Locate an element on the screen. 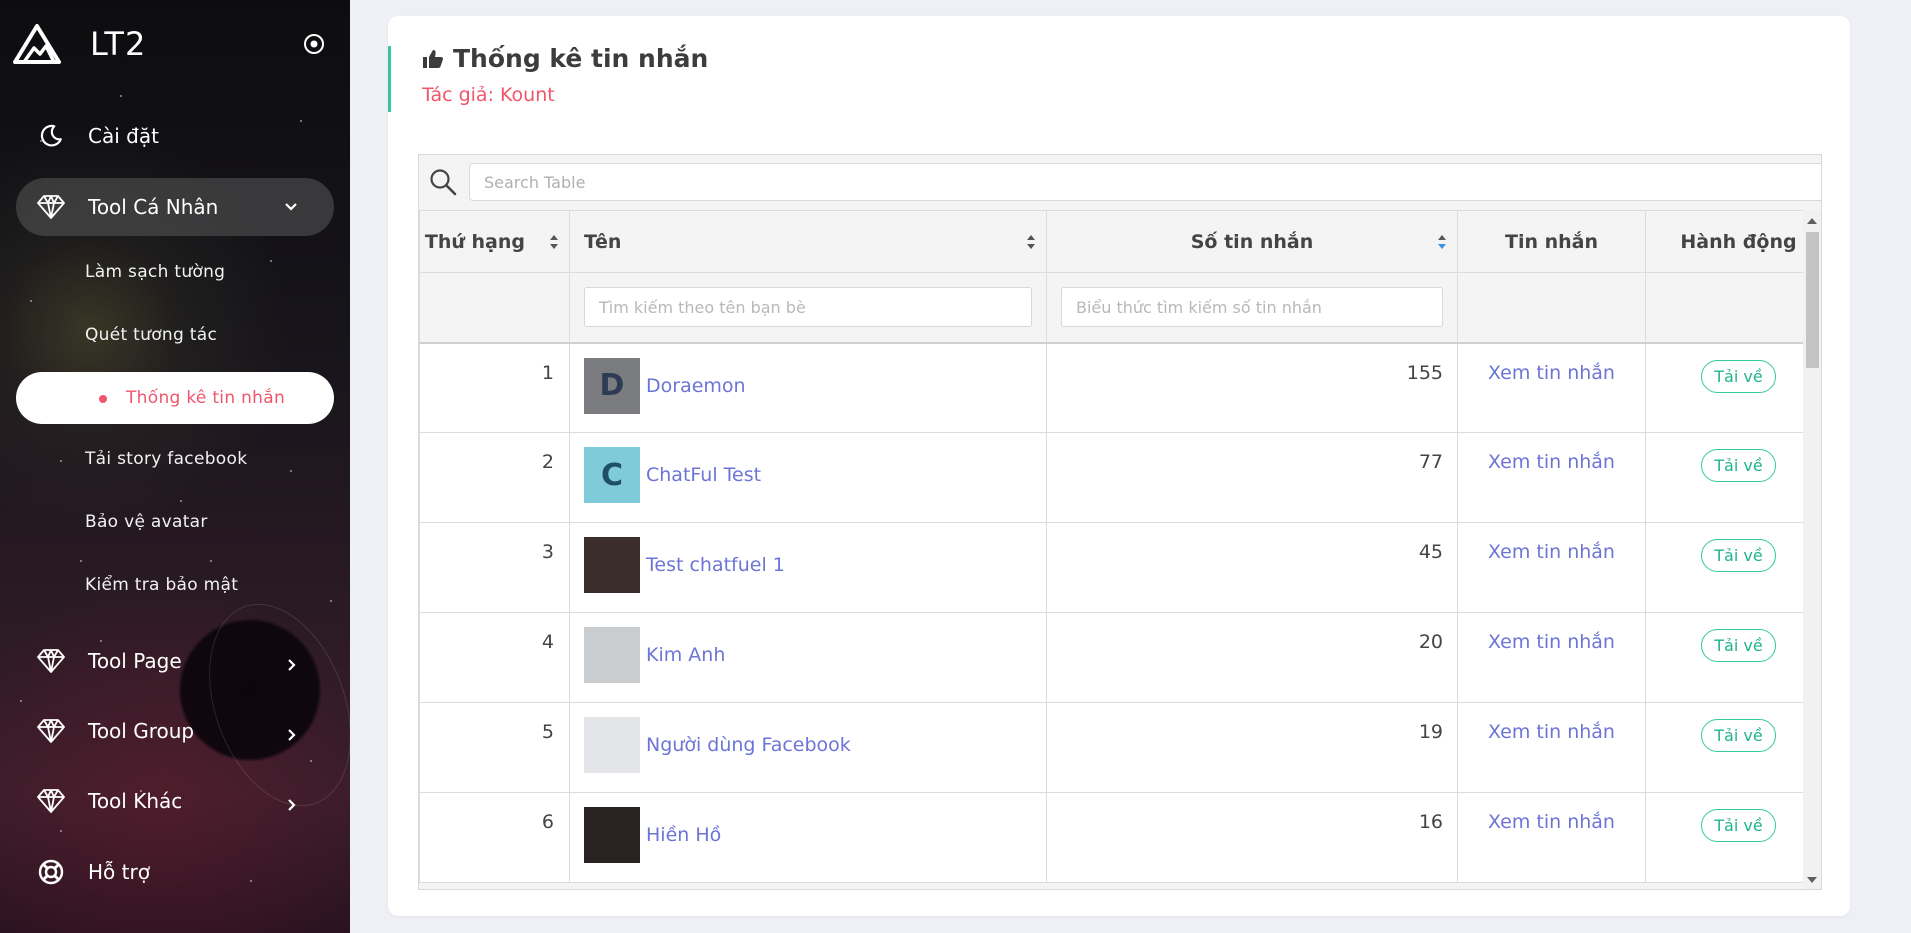 The width and height of the screenshot is (1911, 933). rank-cell: 2 is located at coordinates (494, 477).